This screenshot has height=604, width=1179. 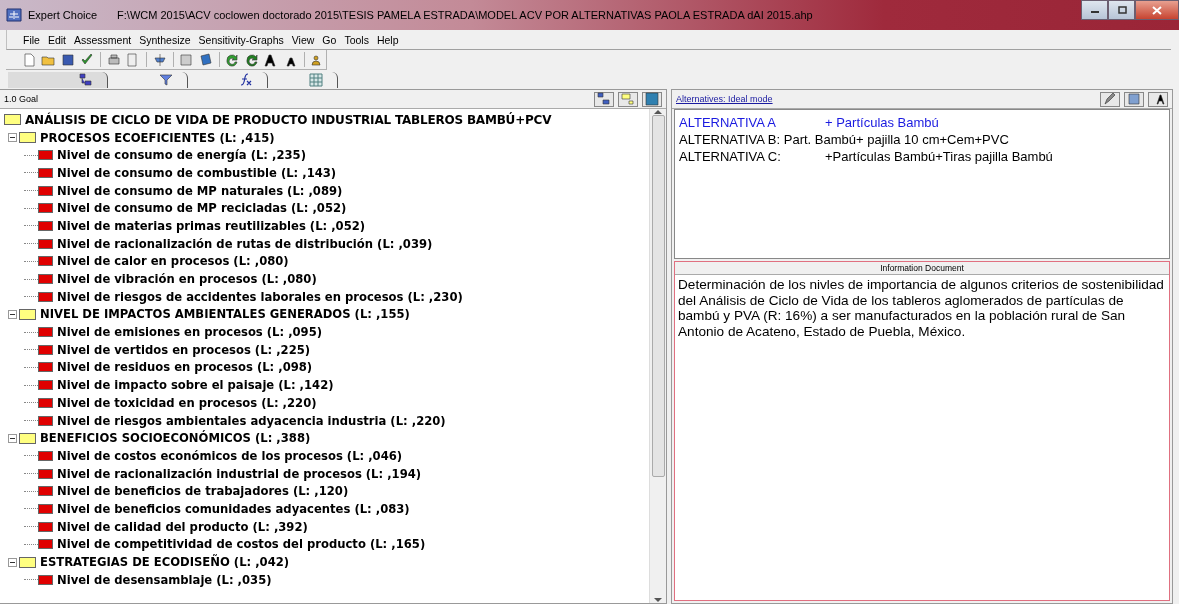 What do you see at coordinates (241, 544) in the screenshot?
I see `criterion-label: Nivel de competitividad de costos del producto (L: ,165)` at bounding box center [241, 544].